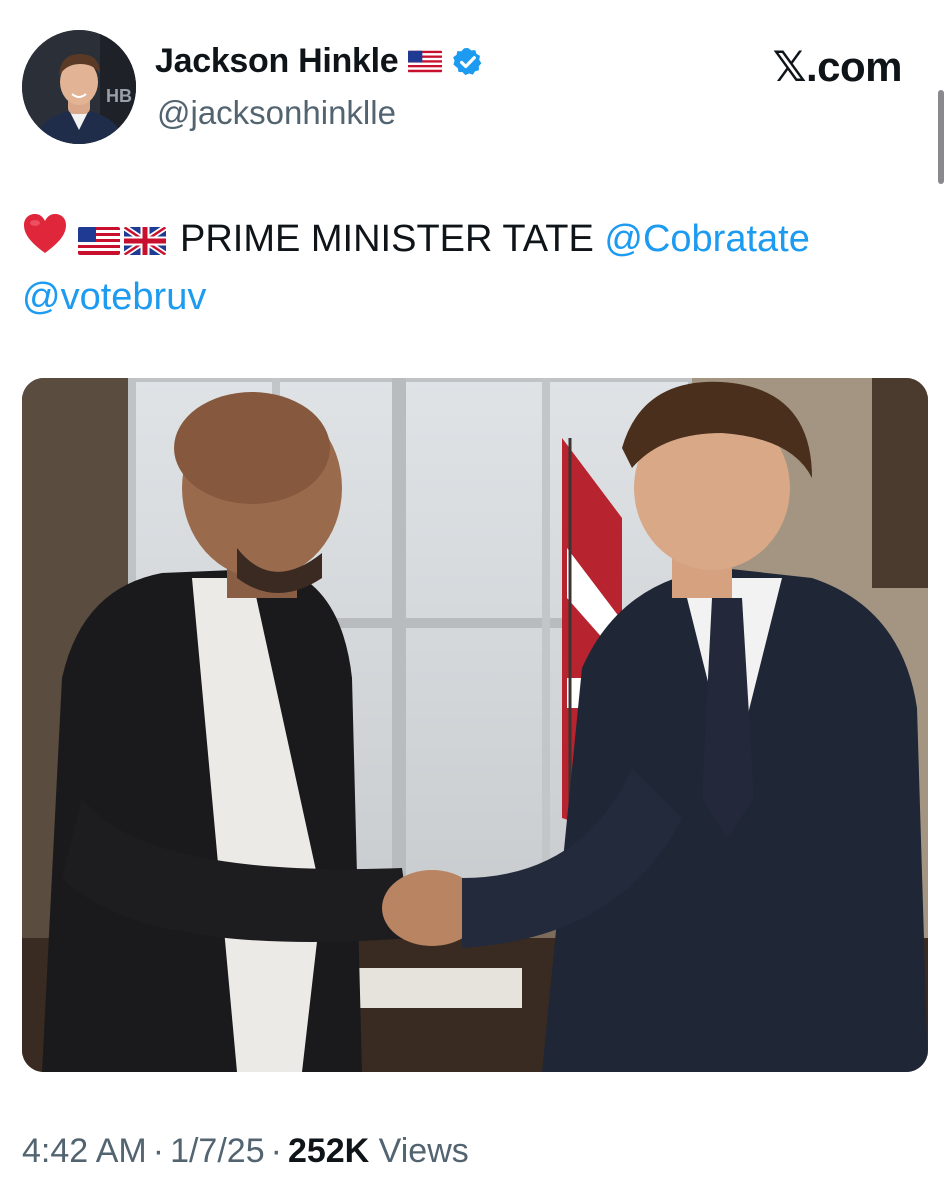 The image size is (950, 1200). I want to click on scrollbar, so click(941, 137).